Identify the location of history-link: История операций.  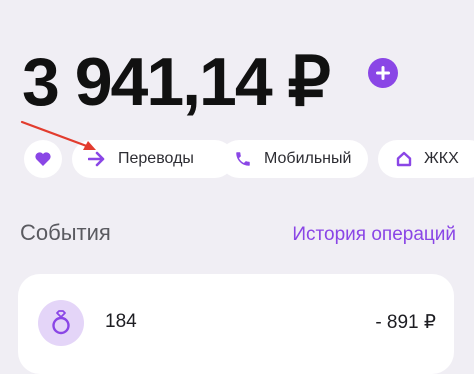
(374, 235).